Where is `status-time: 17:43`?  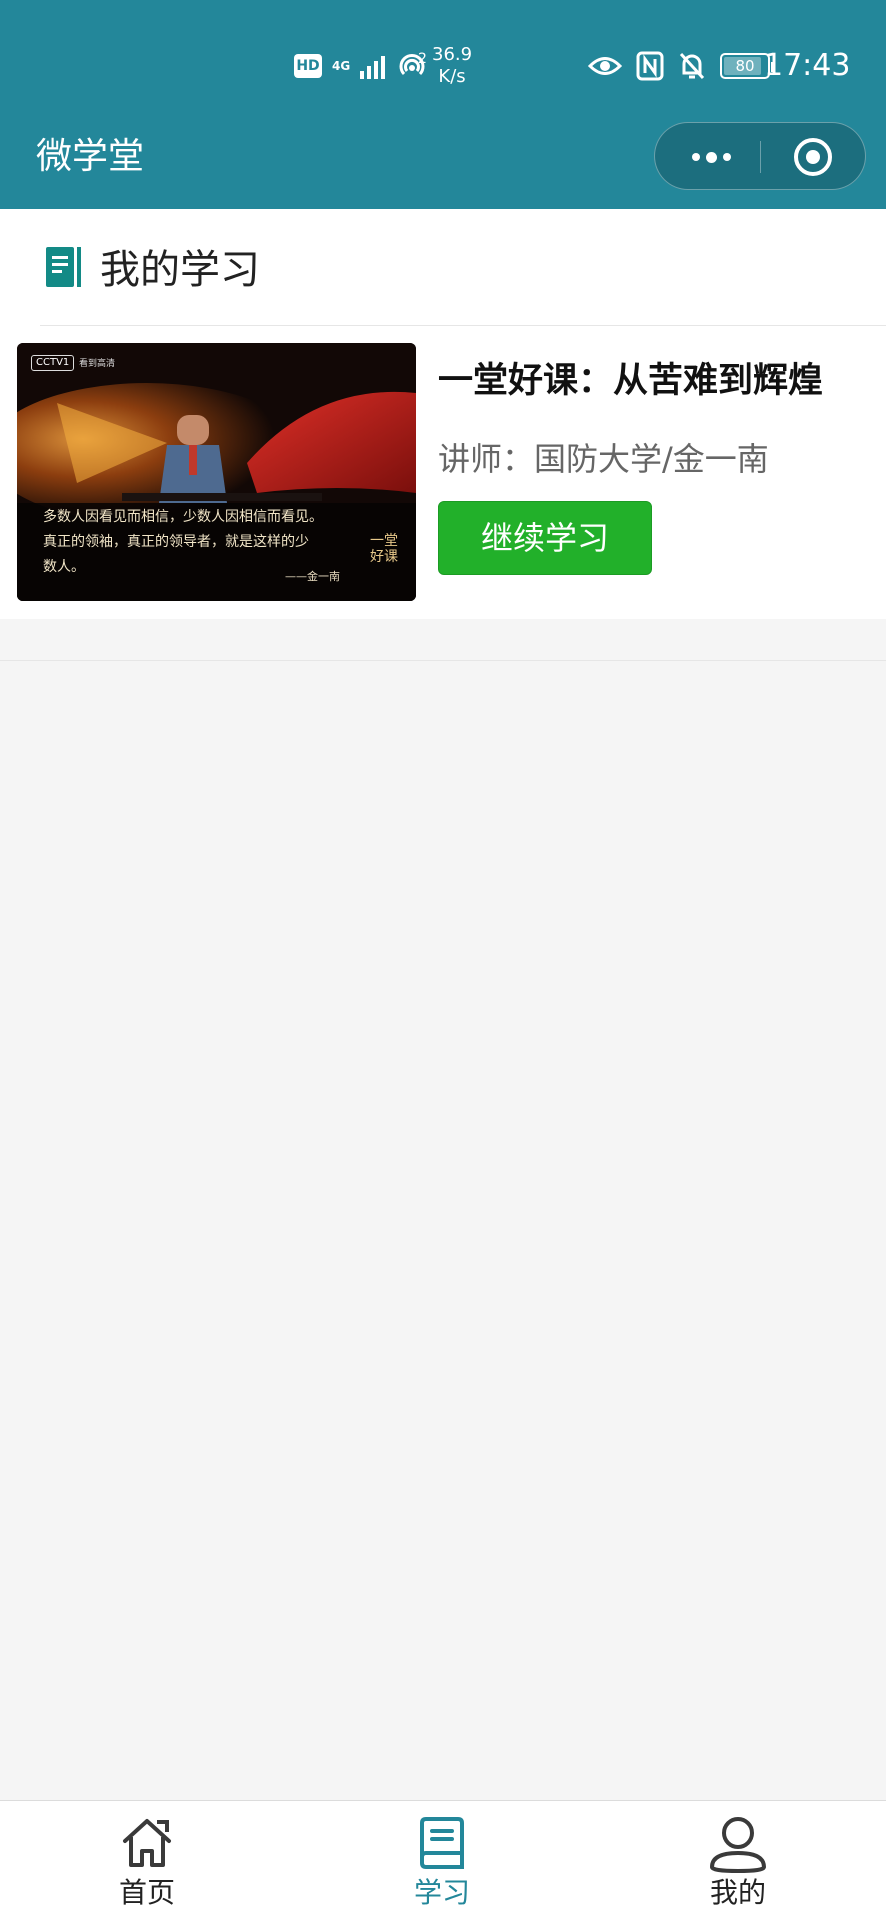
status-time: 17:43 is located at coordinates (807, 65).